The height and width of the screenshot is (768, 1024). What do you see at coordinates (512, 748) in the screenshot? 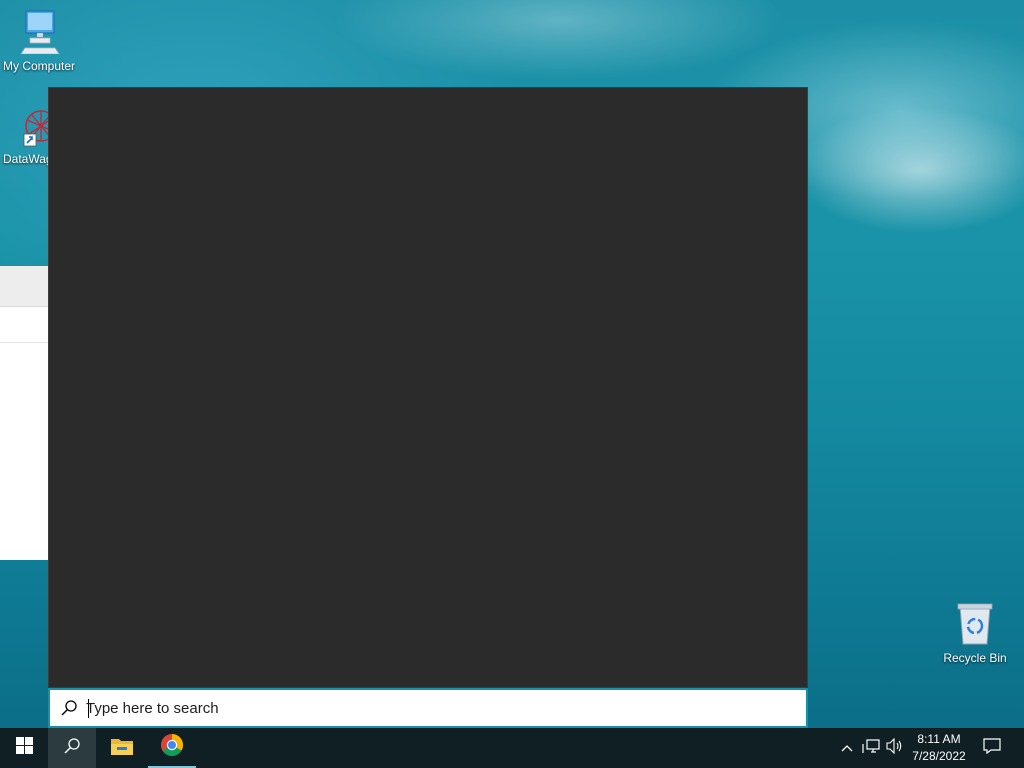
I see `taskbar: 8:11 AM 7/28/2022` at bounding box center [512, 748].